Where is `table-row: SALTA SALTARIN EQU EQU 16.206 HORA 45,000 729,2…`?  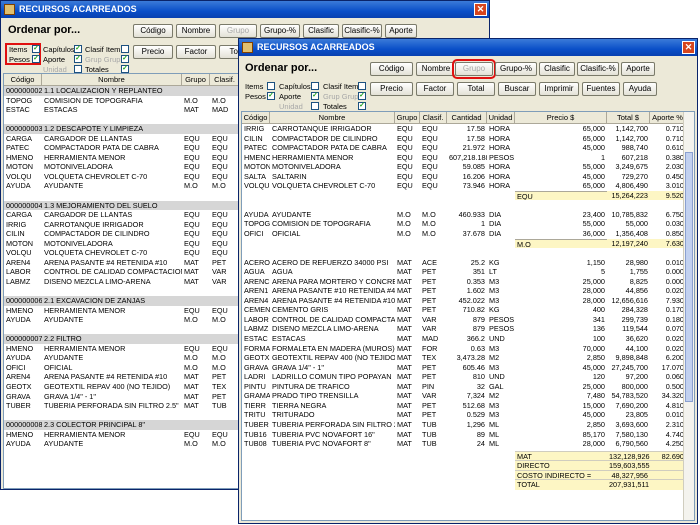
table-row: SALTA SALTARIN EQU EQU 16.206 HORA 45,000 729,2… is located at coordinates (468, 177).